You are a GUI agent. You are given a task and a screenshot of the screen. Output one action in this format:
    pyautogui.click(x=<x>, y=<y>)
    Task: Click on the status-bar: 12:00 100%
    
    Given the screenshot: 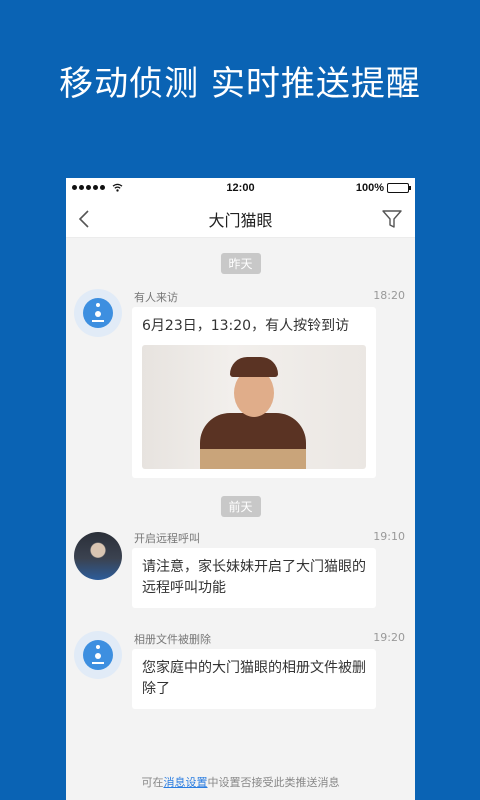 What is the action you would take?
    pyautogui.click(x=240, y=189)
    